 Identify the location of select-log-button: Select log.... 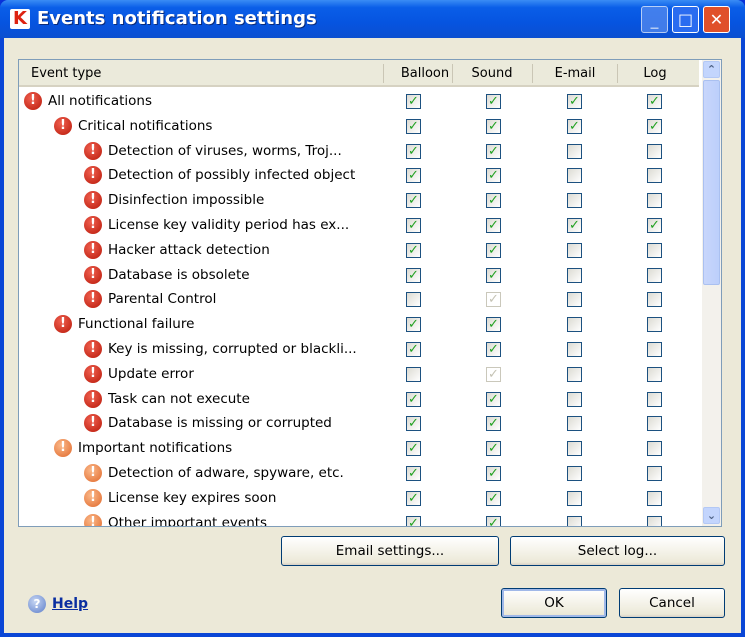
(617, 551).